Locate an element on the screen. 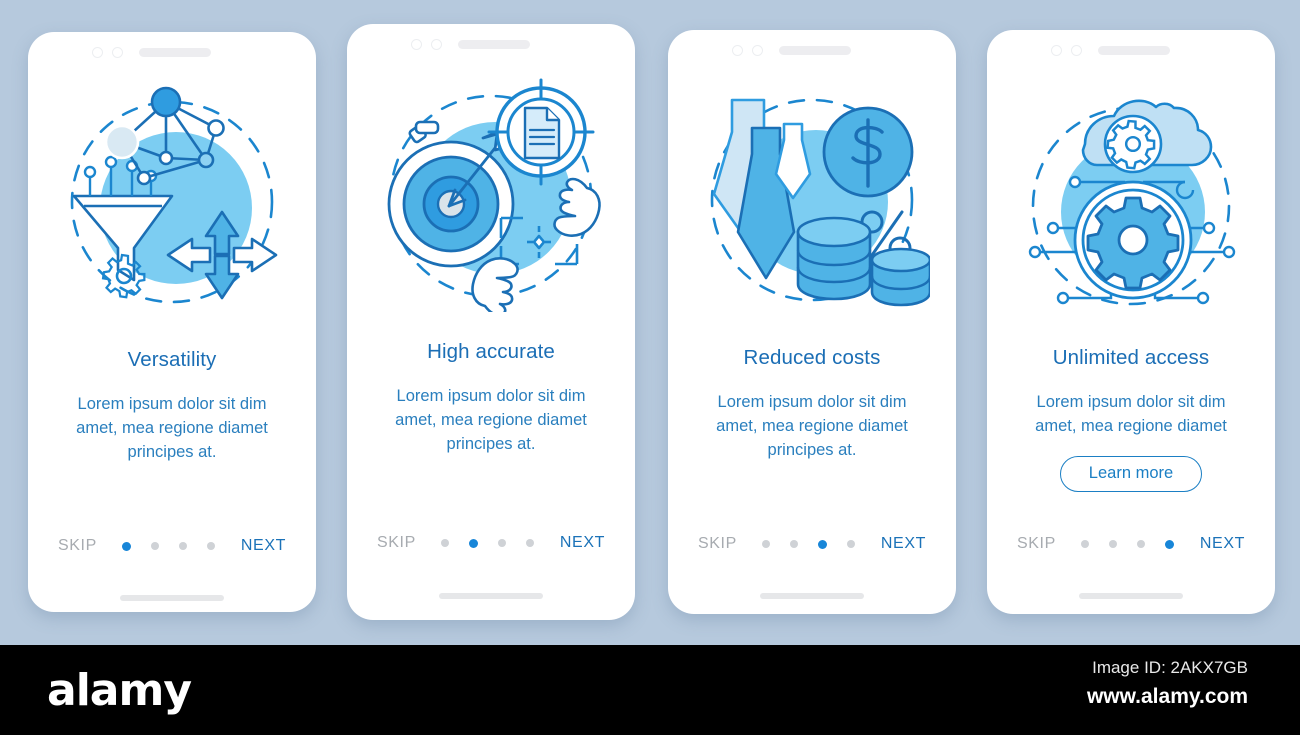  page-title: Reduced costs is located at coordinates (812, 357).